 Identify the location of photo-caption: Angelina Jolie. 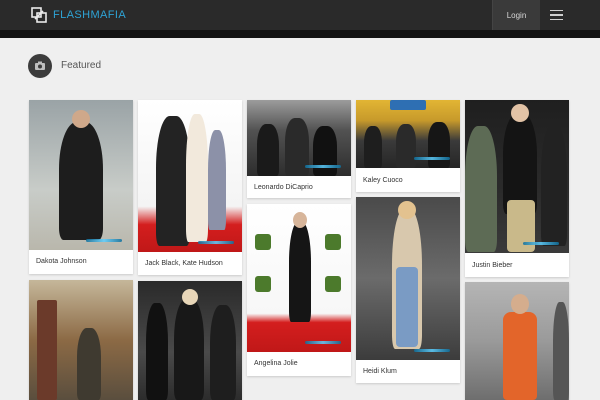
(276, 363).